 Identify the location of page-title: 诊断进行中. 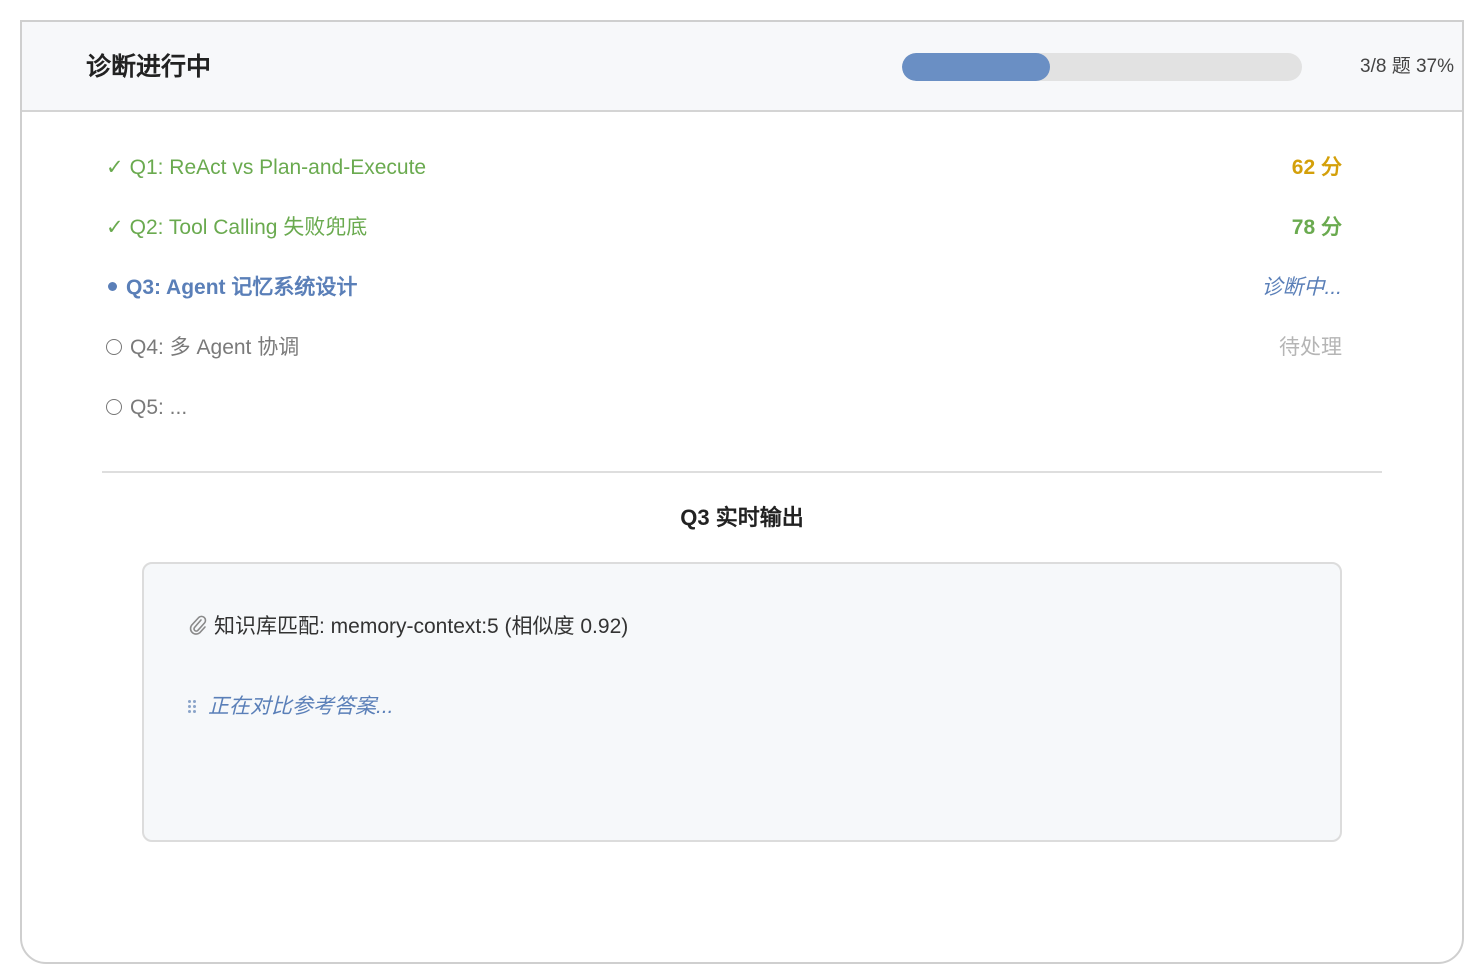
(149, 67).